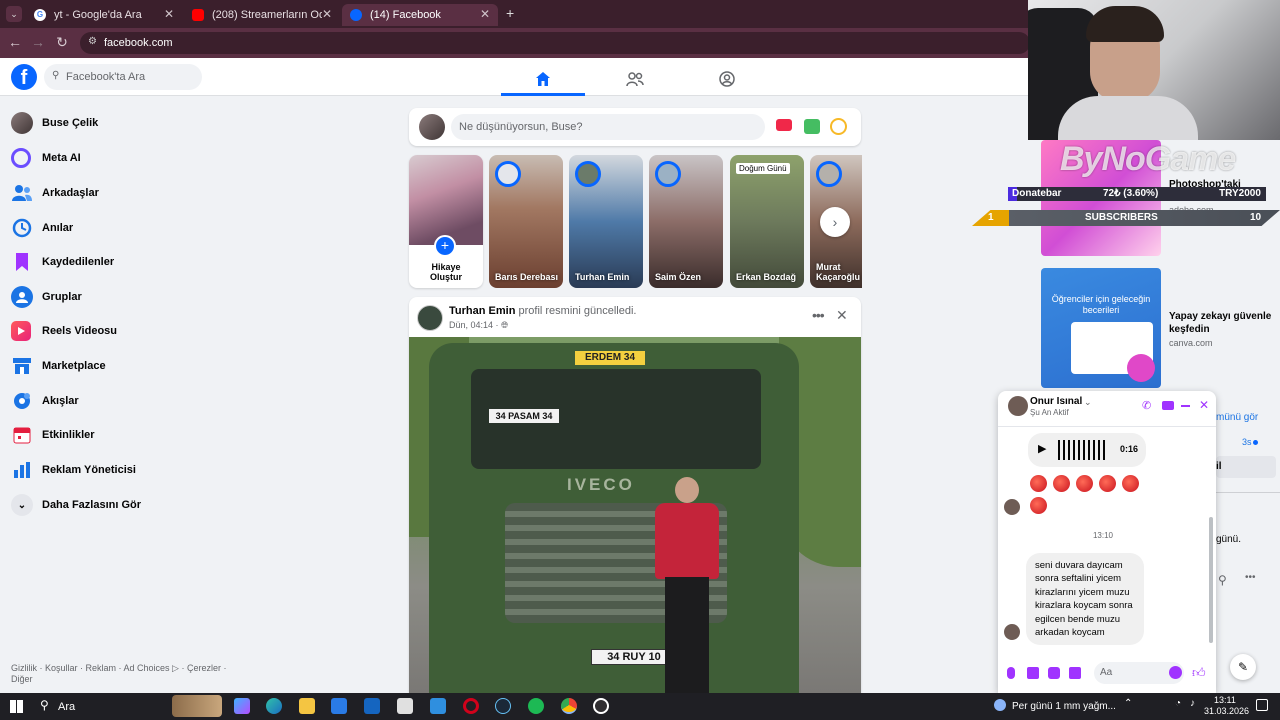  I want to click on close-icon: ✕, so click(842, 315).